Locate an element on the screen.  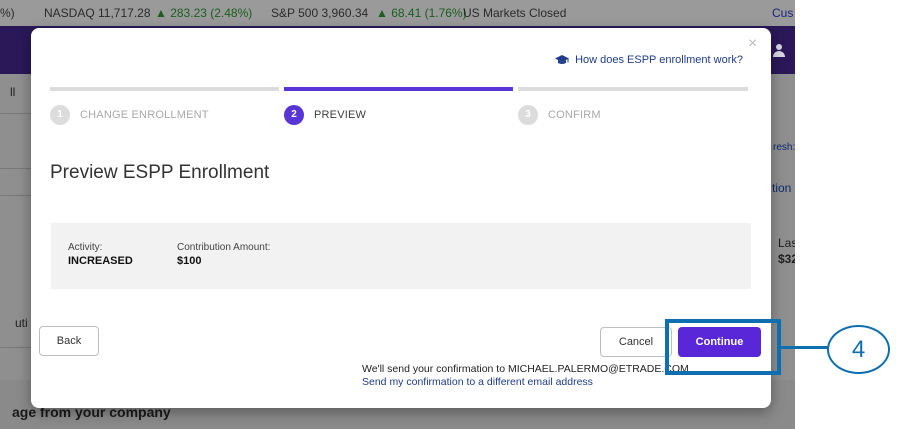
activity-value: INCREASED is located at coordinates (100, 261).